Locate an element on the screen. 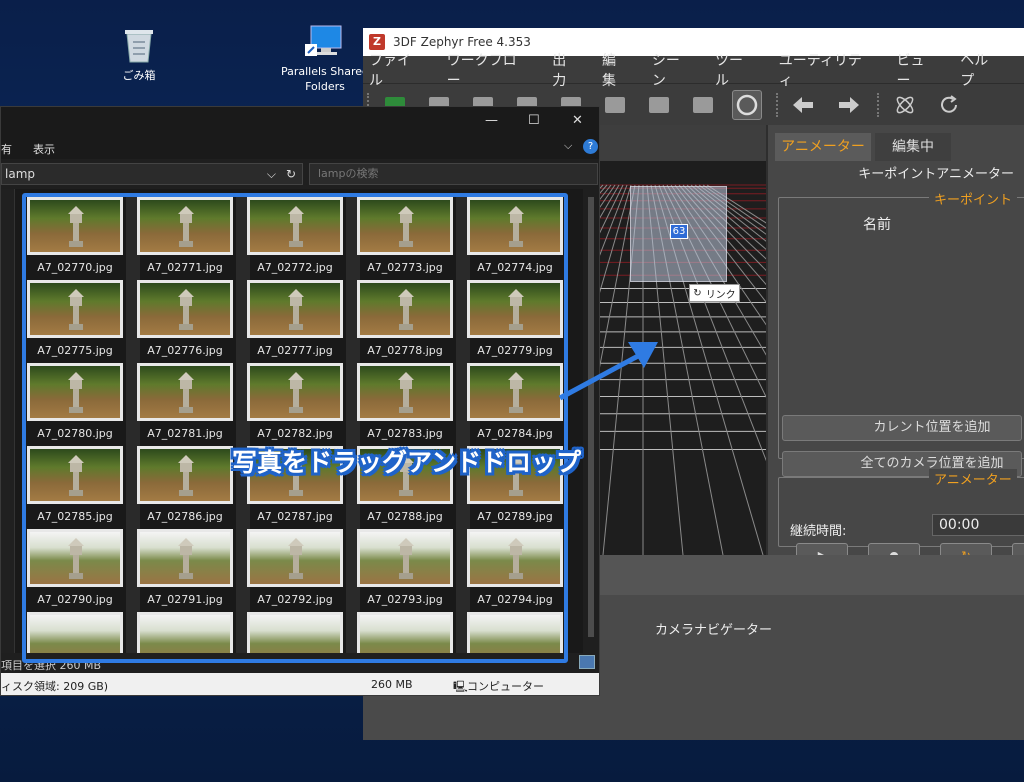 The width and height of the screenshot is (1024, 782). toolbar-textured-mesh-button is located at coordinates (659, 105).